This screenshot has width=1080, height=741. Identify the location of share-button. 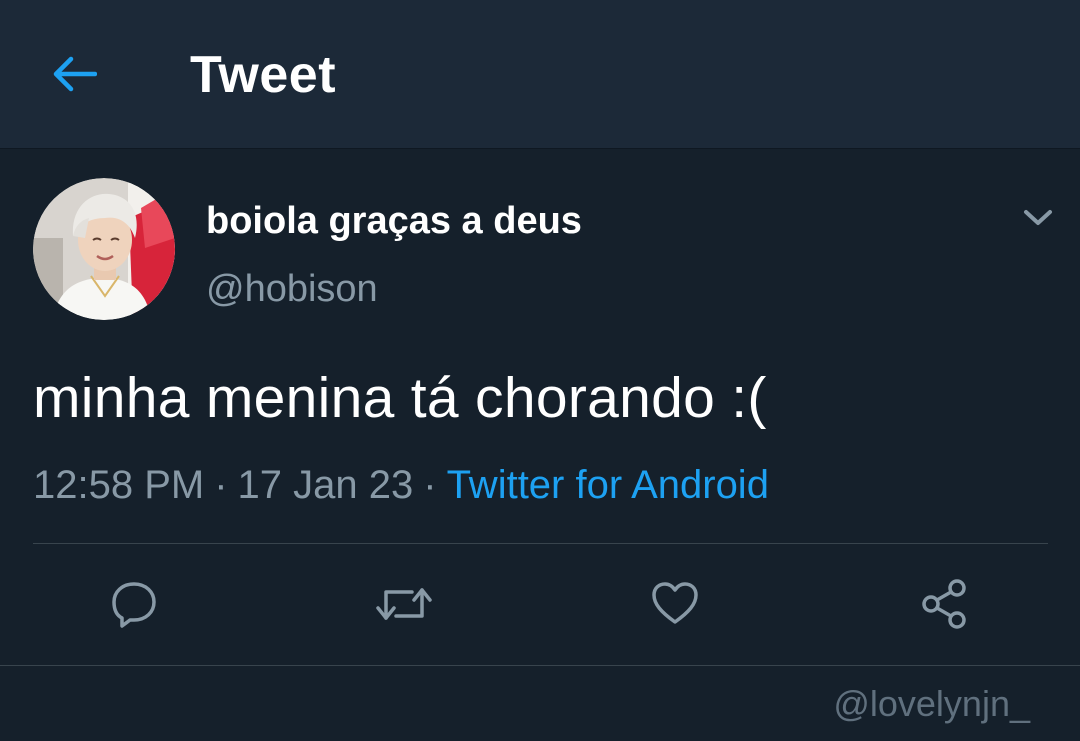
(945, 604).